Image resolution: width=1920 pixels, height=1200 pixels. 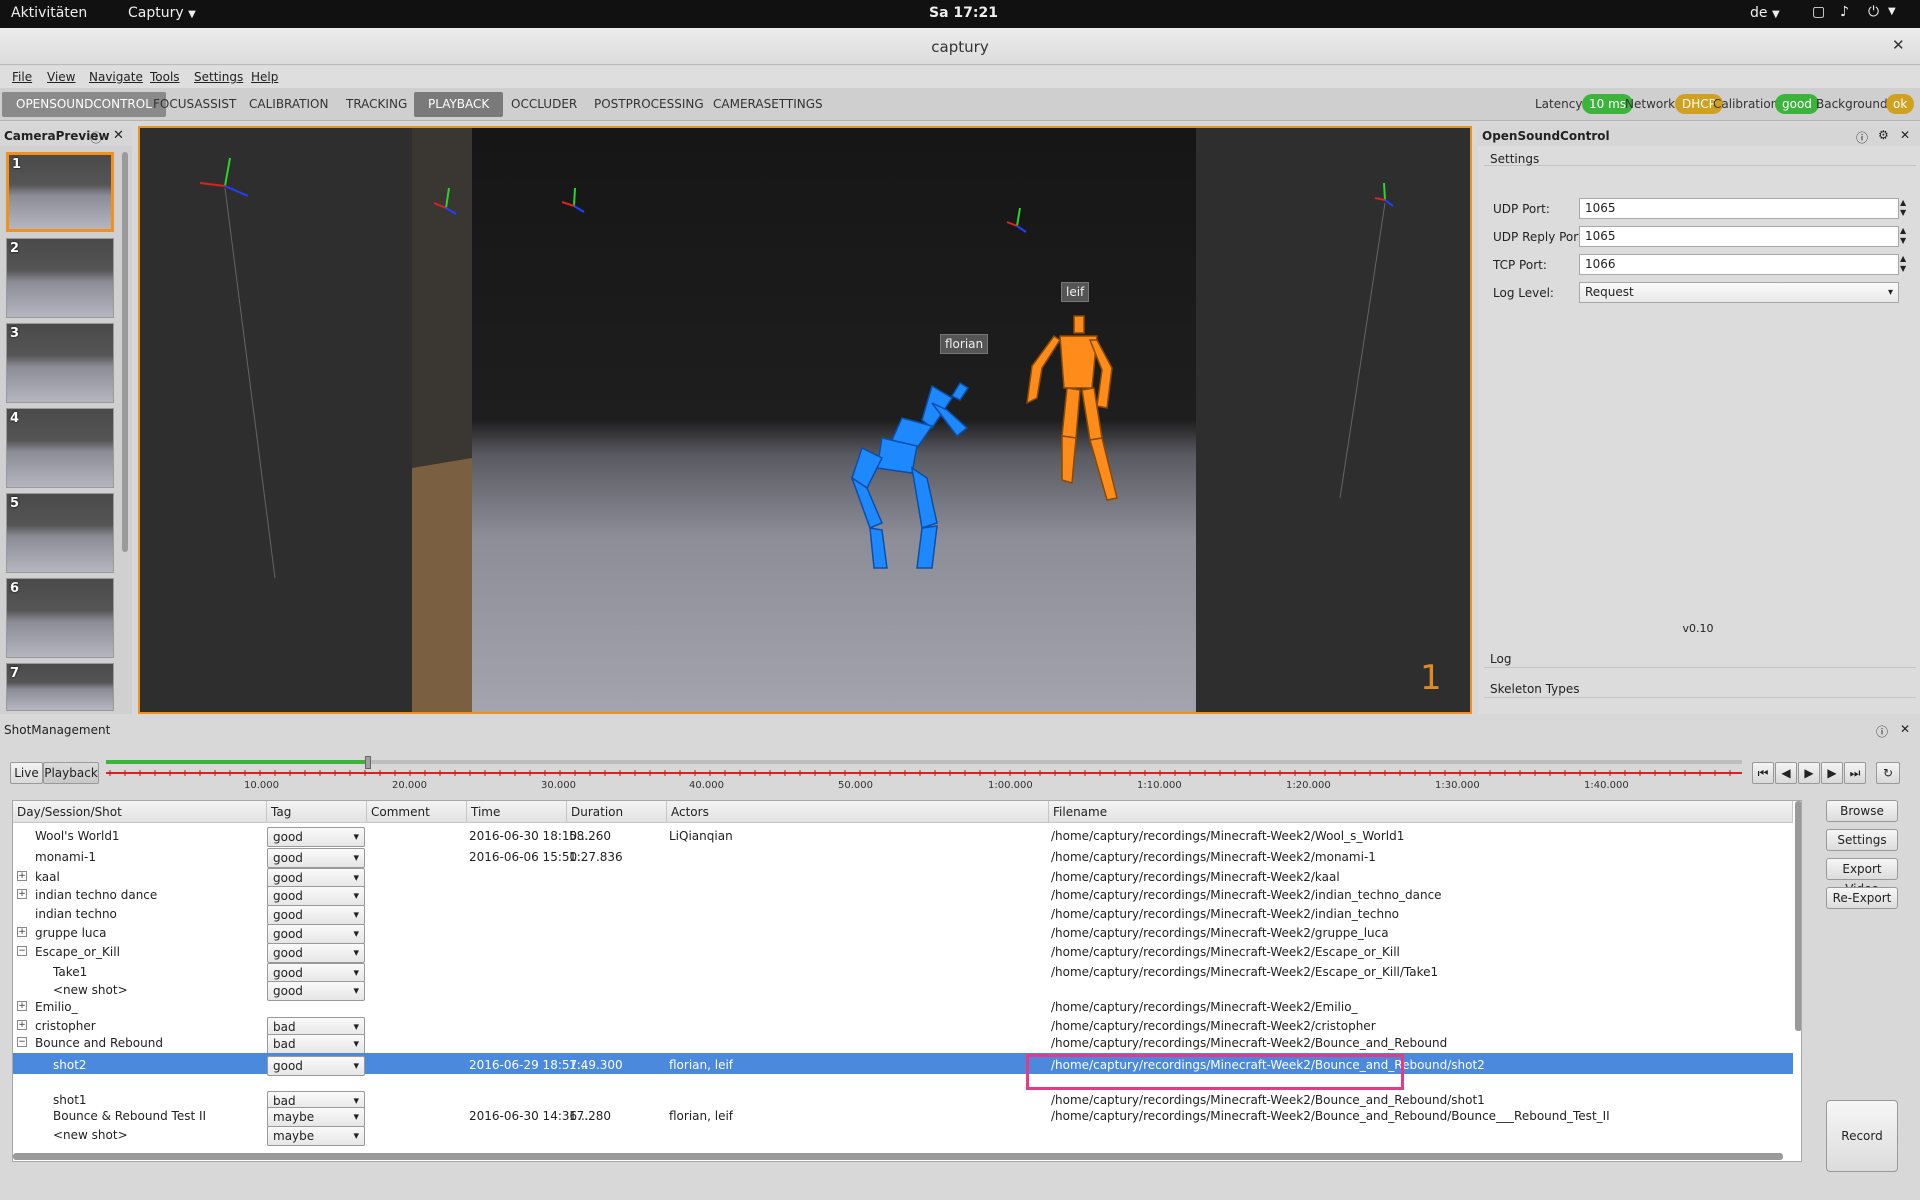 What do you see at coordinates (459, 104) in the screenshot?
I see `tab-playback: PLAYBACK` at bounding box center [459, 104].